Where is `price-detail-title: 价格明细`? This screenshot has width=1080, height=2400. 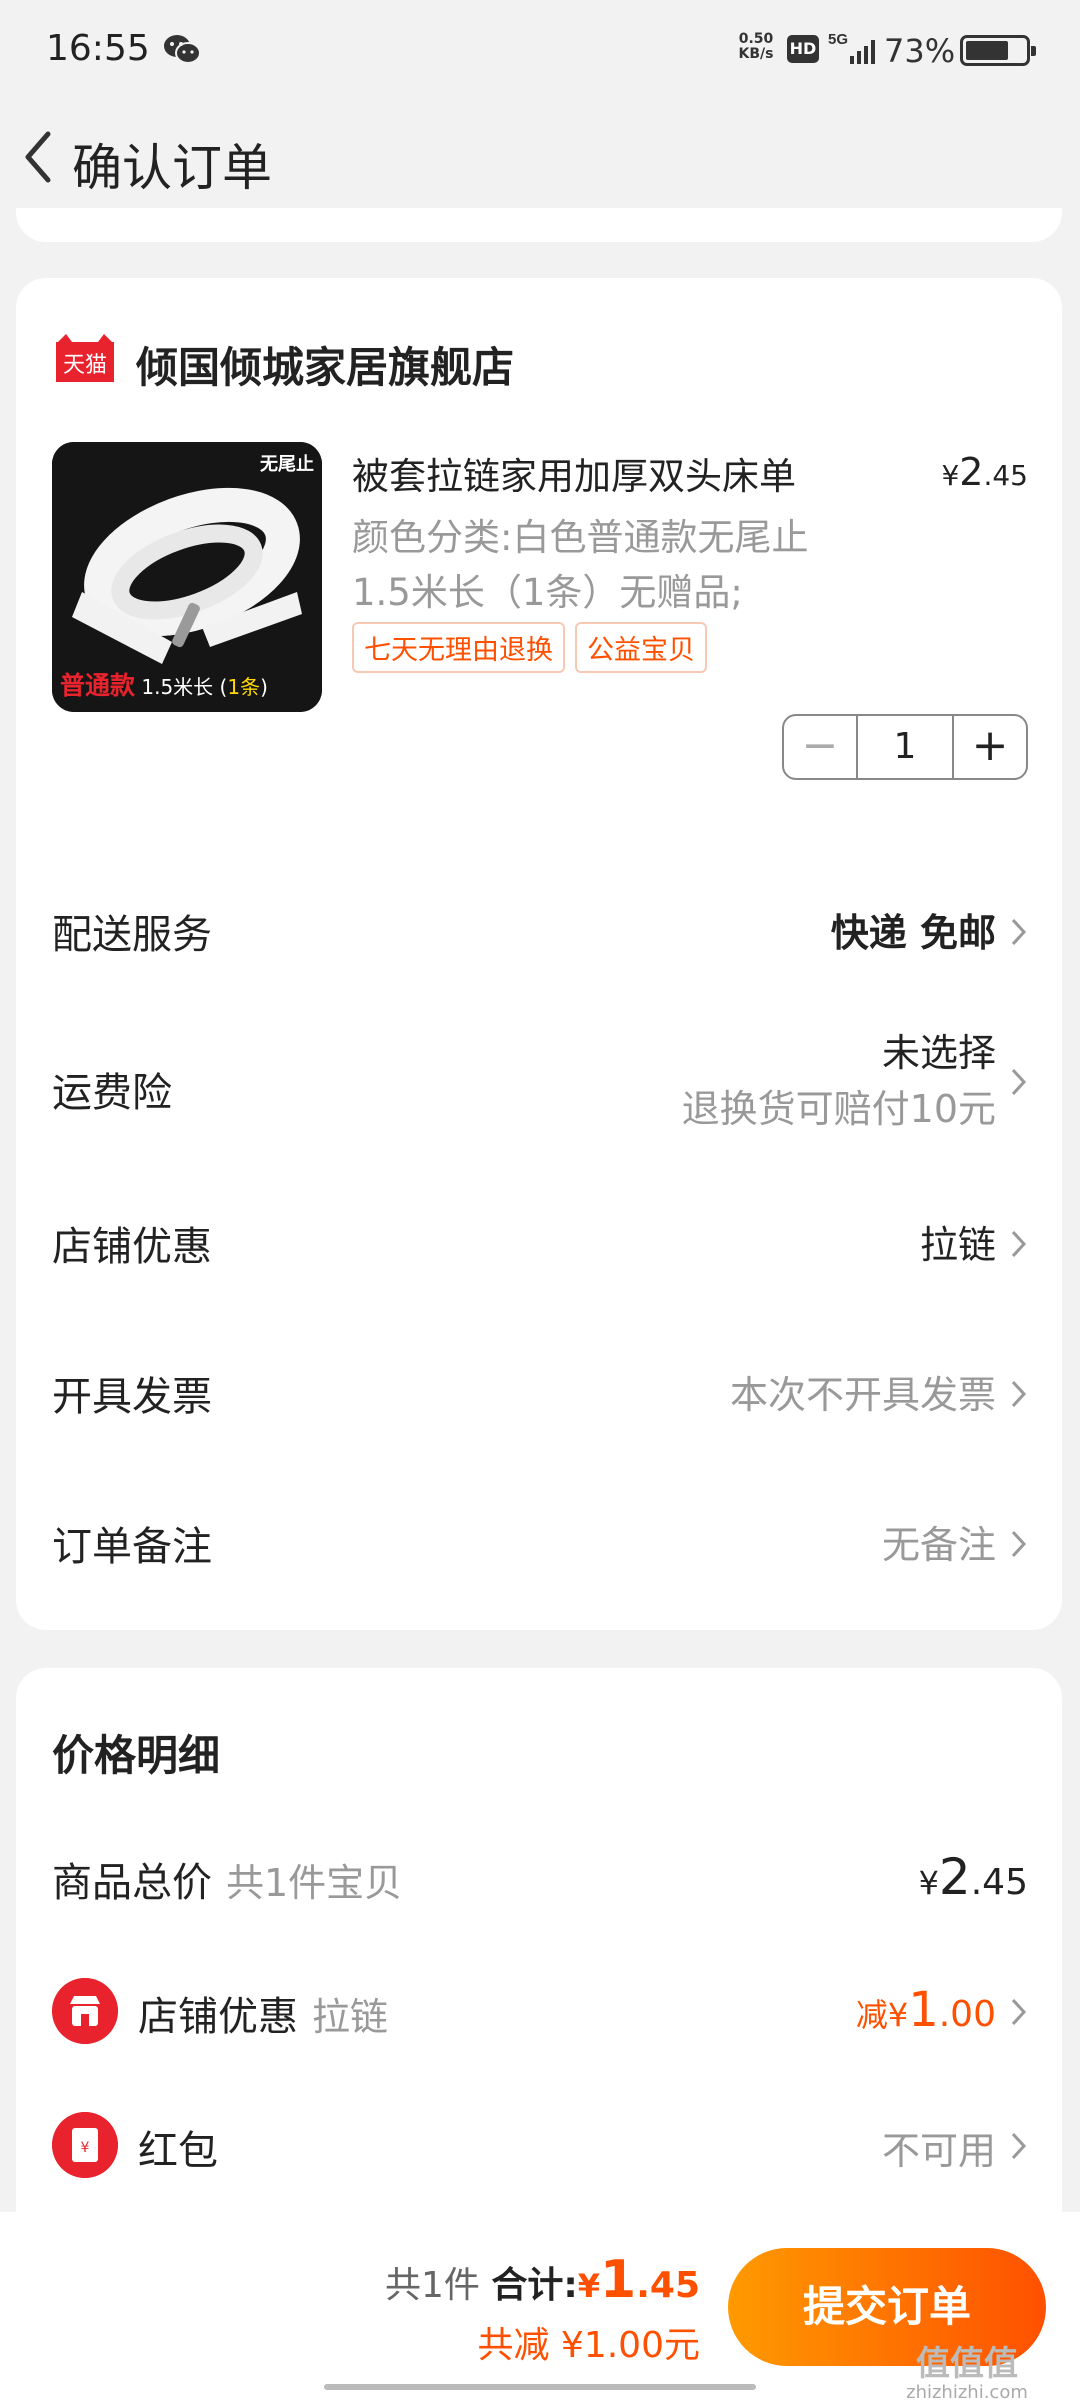 price-detail-title: 价格明细 is located at coordinates (136, 1755).